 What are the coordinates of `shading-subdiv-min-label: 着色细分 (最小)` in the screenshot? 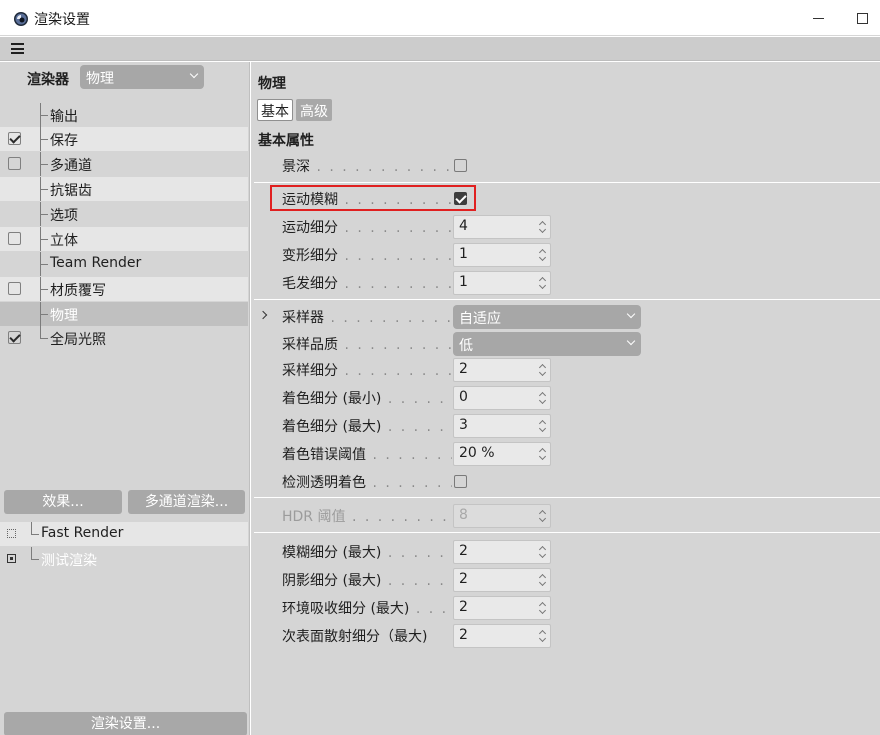 It's located at (332, 399).